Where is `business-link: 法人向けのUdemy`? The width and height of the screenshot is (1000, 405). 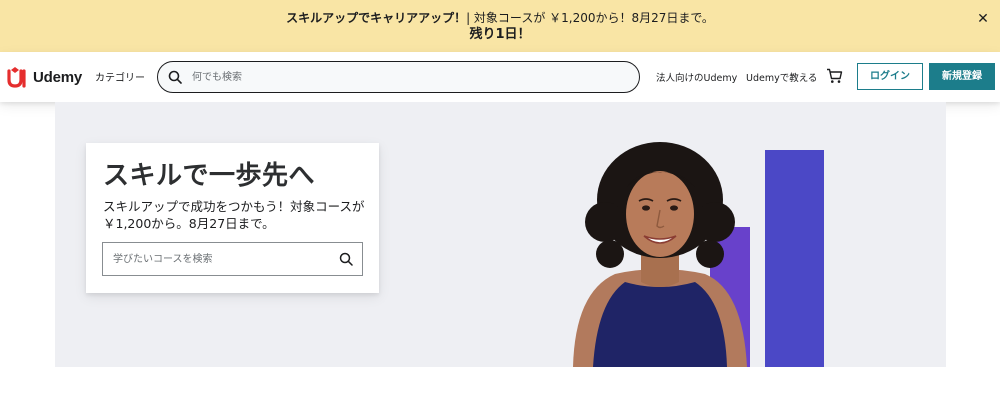
business-link: 法人向けのUdemy is located at coordinates (696, 77).